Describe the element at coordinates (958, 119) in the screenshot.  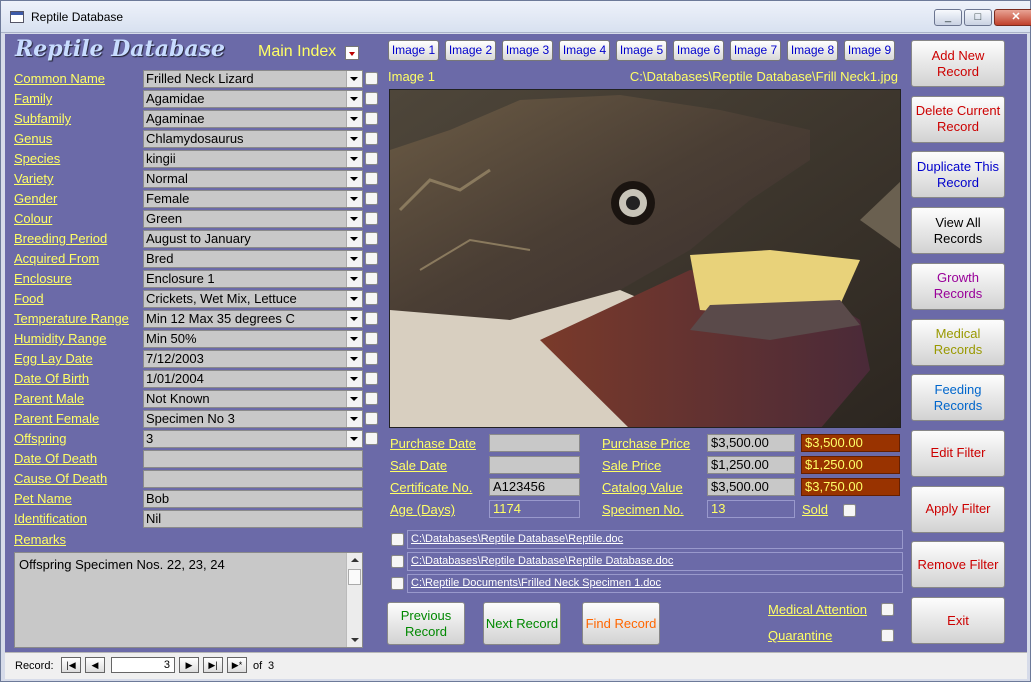
I see `delete-current-record-button: Delete Current Record` at that location.